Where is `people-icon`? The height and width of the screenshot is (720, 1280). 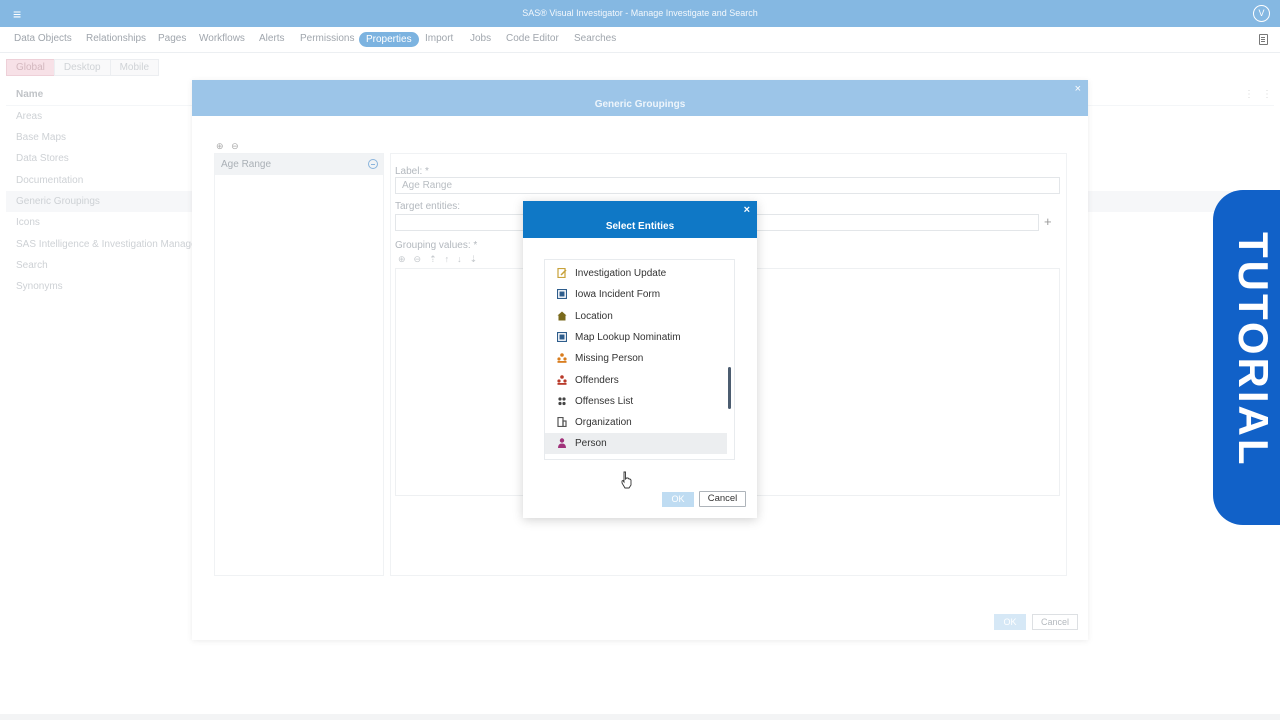
people-icon is located at coordinates (562, 380).